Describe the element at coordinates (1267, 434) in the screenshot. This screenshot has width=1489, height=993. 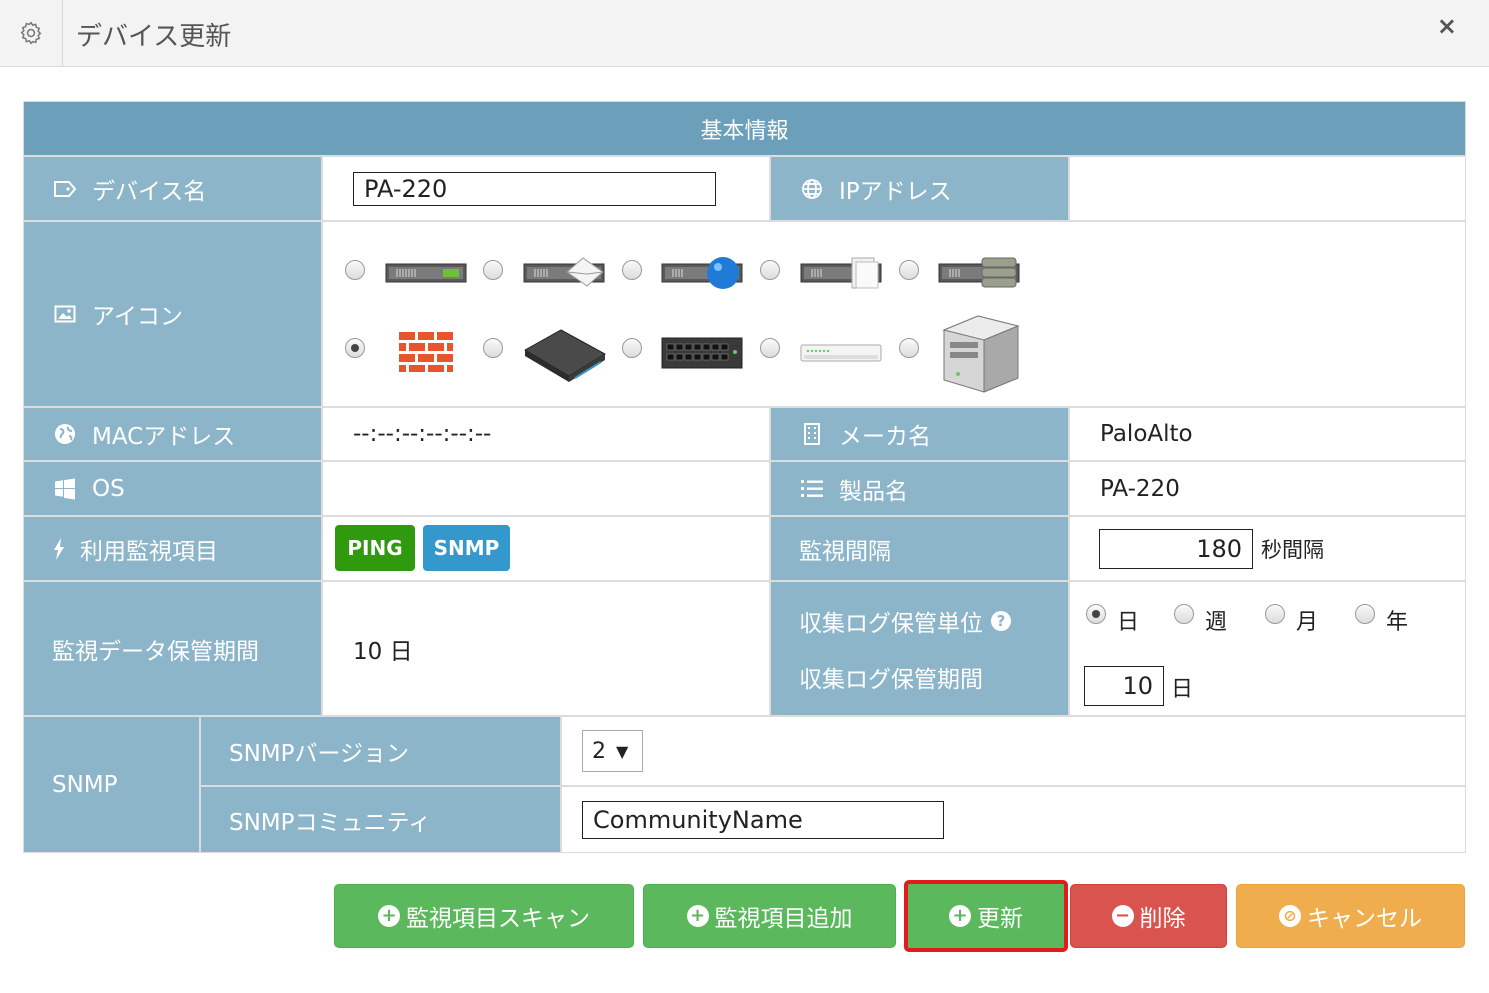
I see `maker-value-cell: PaloAlto` at that location.